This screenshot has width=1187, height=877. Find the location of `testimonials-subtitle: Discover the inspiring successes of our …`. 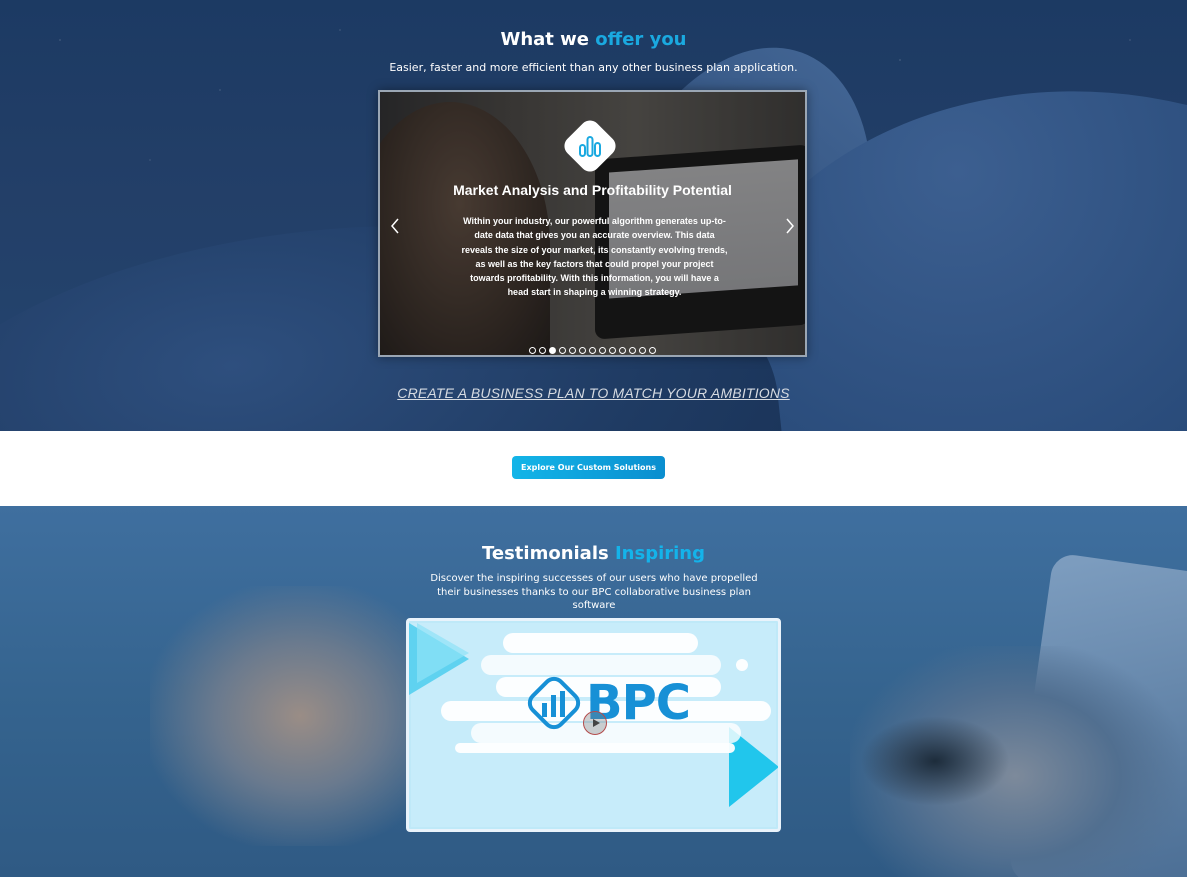

testimonials-subtitle: Discover the inspiring successes of our … is located at coordinates (594, 592).